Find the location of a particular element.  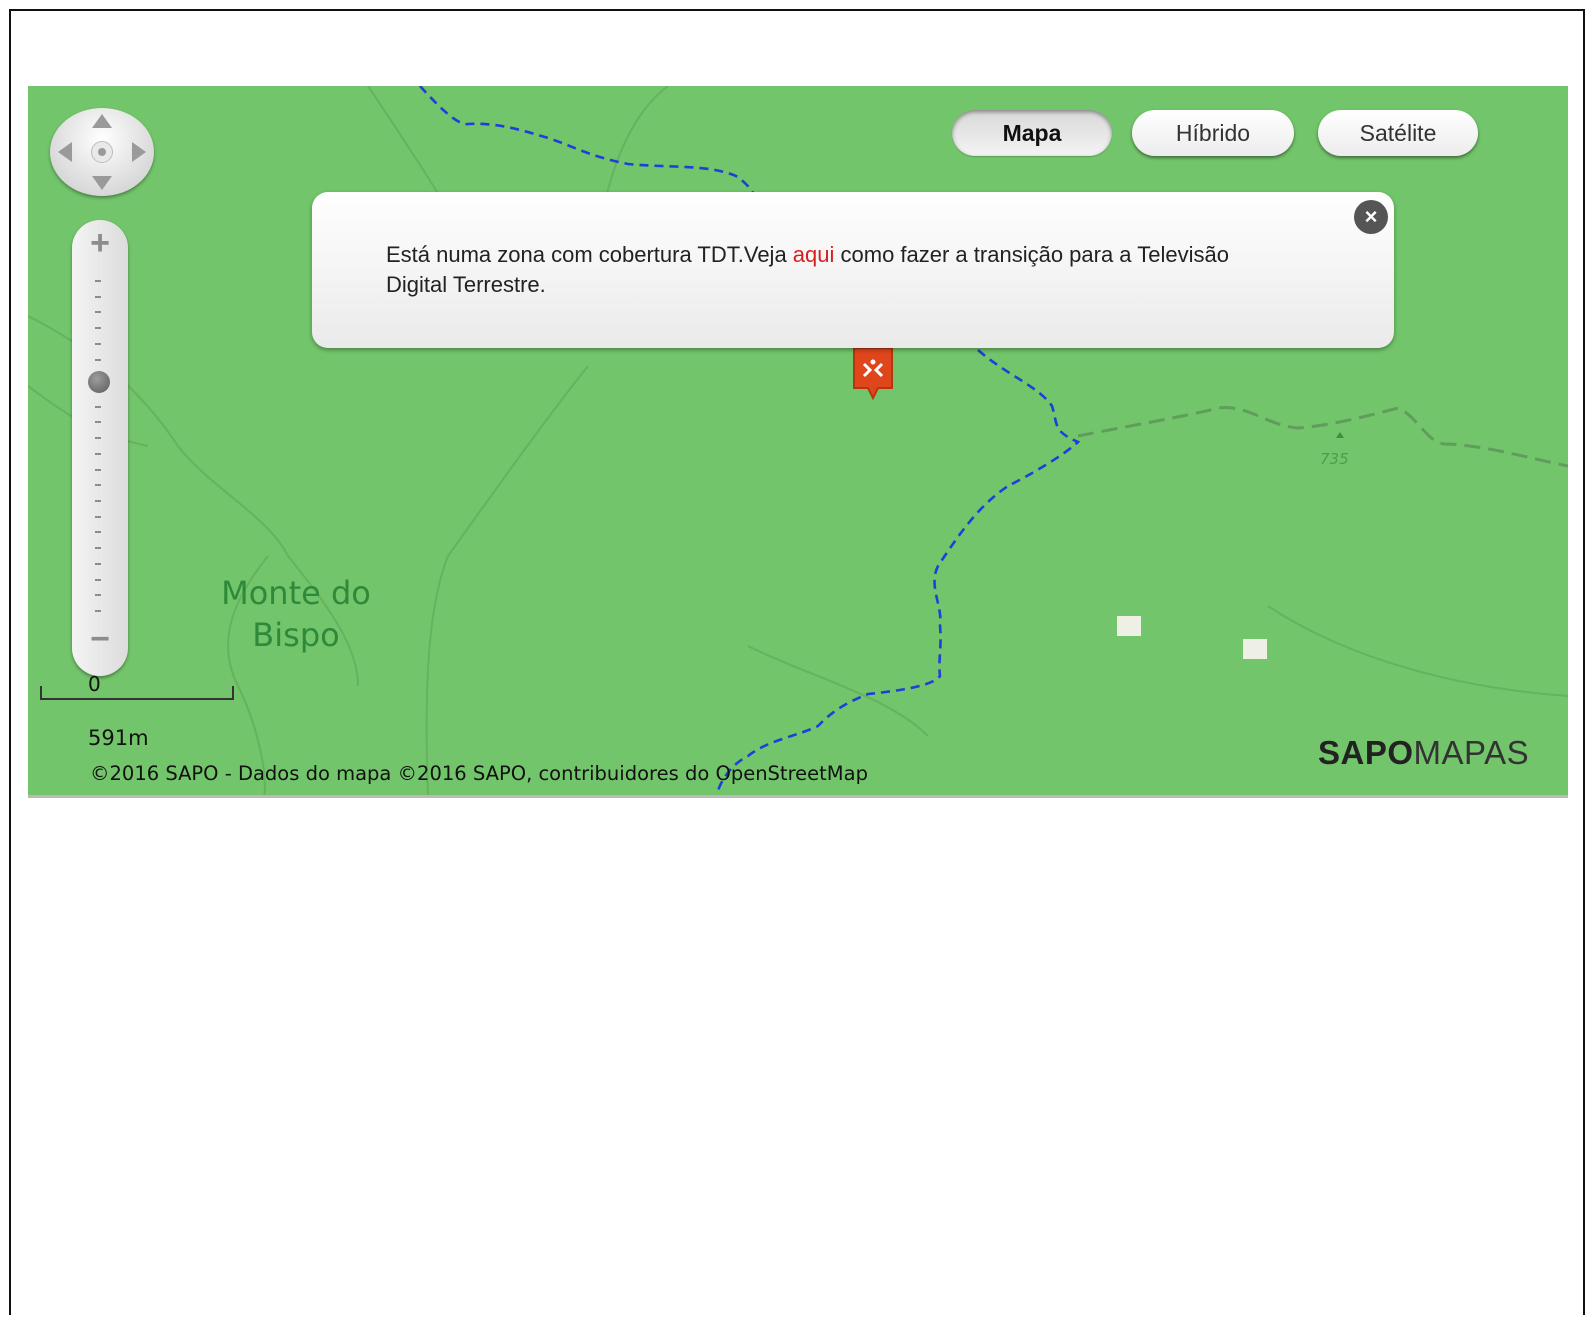

zoom-knob is located at coordinates (99, 382).